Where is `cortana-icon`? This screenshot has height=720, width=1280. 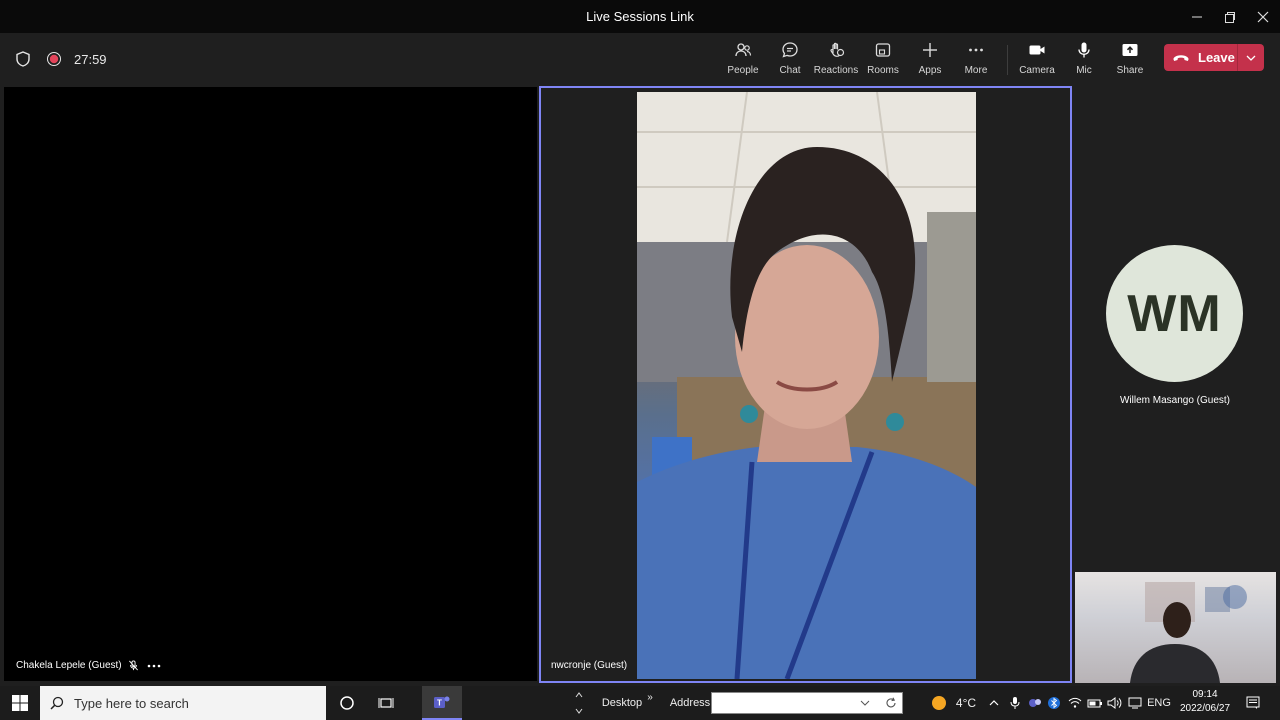
cortana-icon is located at coordinates (347, 703).